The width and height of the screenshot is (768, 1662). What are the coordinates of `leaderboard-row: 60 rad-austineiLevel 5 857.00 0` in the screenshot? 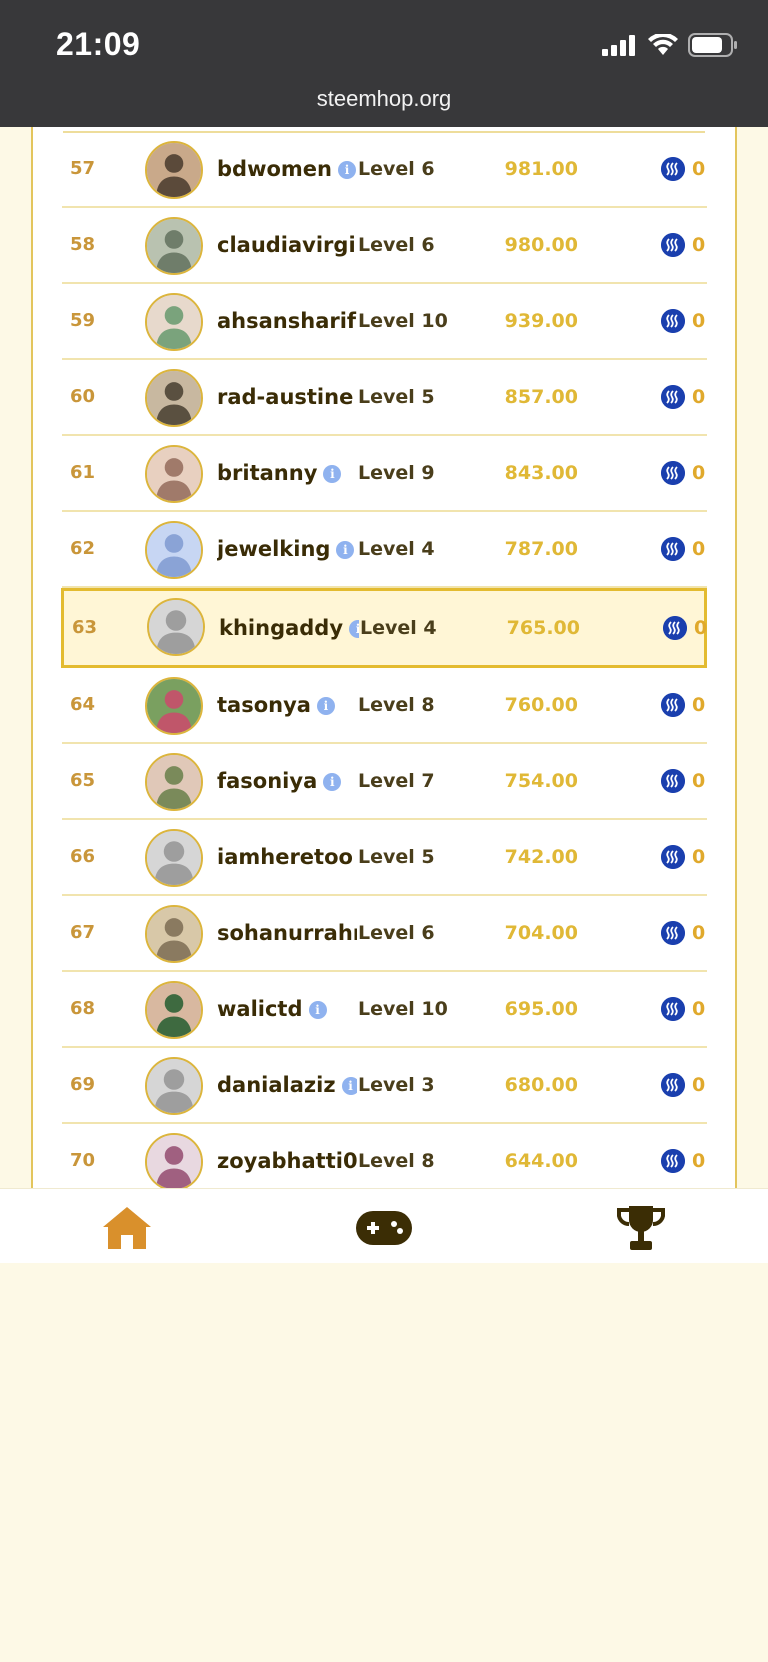 It's located at (384, 398).